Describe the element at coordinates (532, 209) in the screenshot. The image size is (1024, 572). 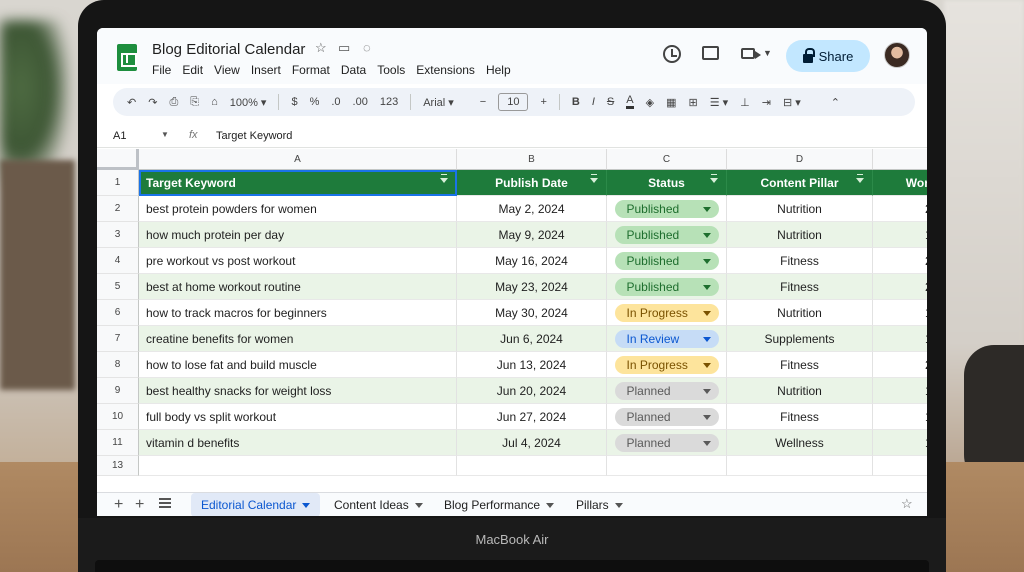
I see `table-cell: May 2, 2024` at that location.